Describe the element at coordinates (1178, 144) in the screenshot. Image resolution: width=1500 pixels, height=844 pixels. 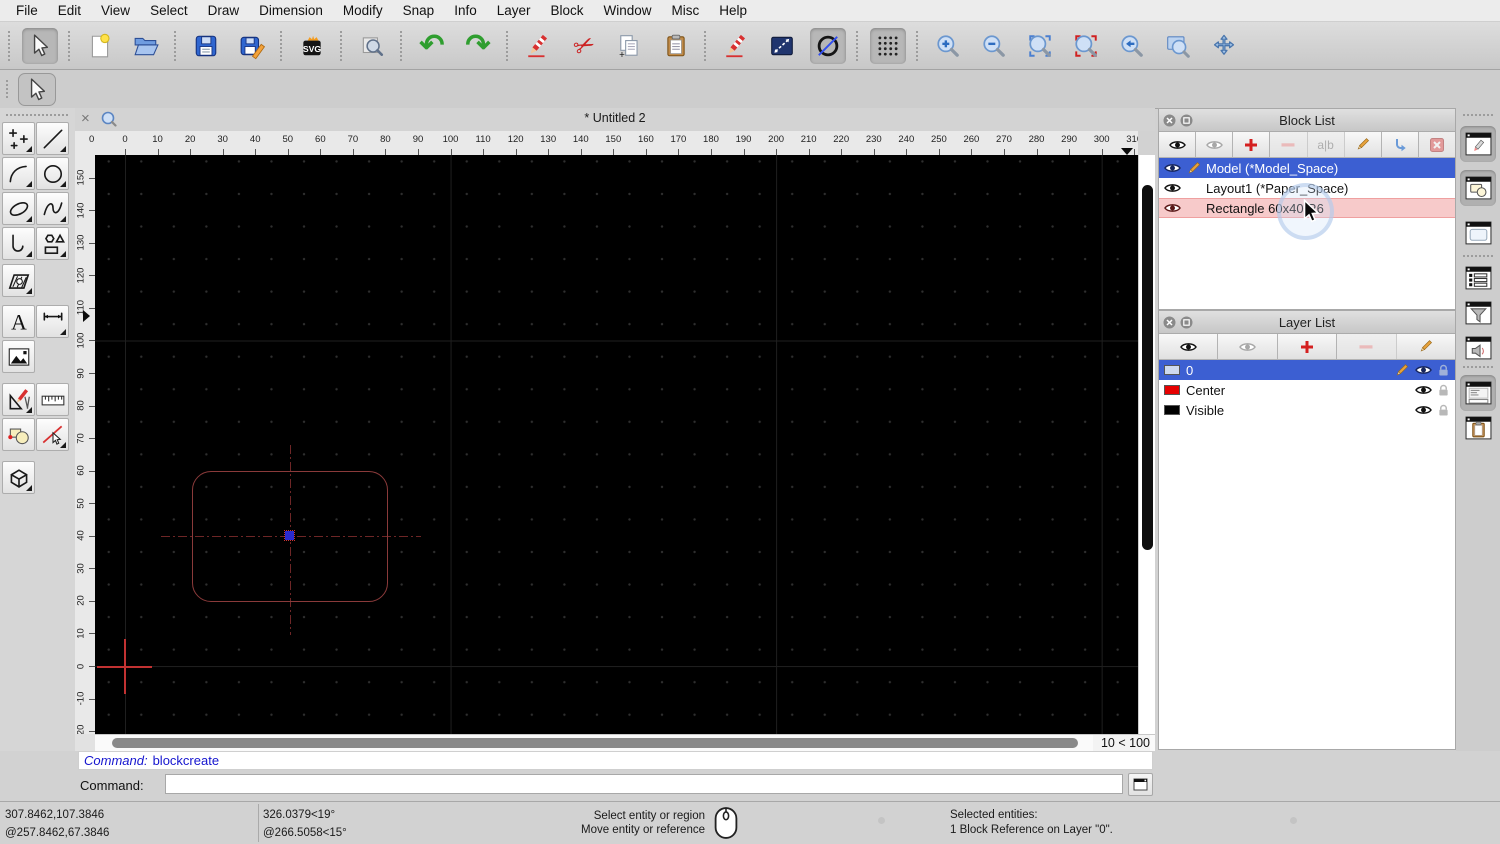
I see `show-all-blocks-button` at that location.